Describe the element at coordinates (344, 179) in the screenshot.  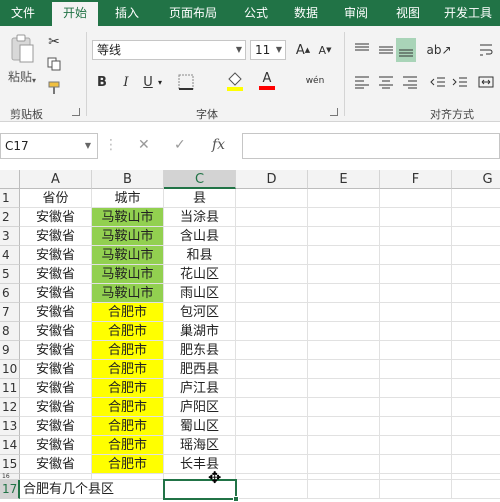
I see `column-header-e: E` at that location.